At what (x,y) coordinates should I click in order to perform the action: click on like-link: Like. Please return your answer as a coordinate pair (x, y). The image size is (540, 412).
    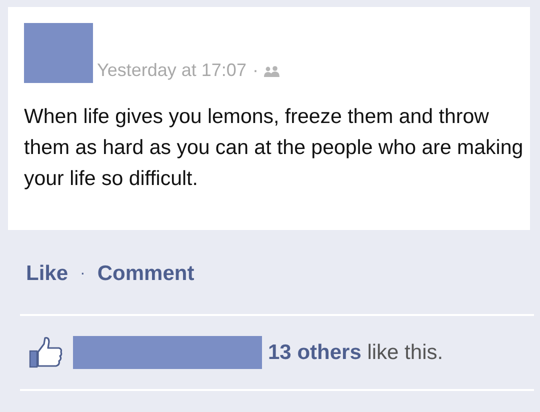
    Looking at the image, I should click on (47, 274).